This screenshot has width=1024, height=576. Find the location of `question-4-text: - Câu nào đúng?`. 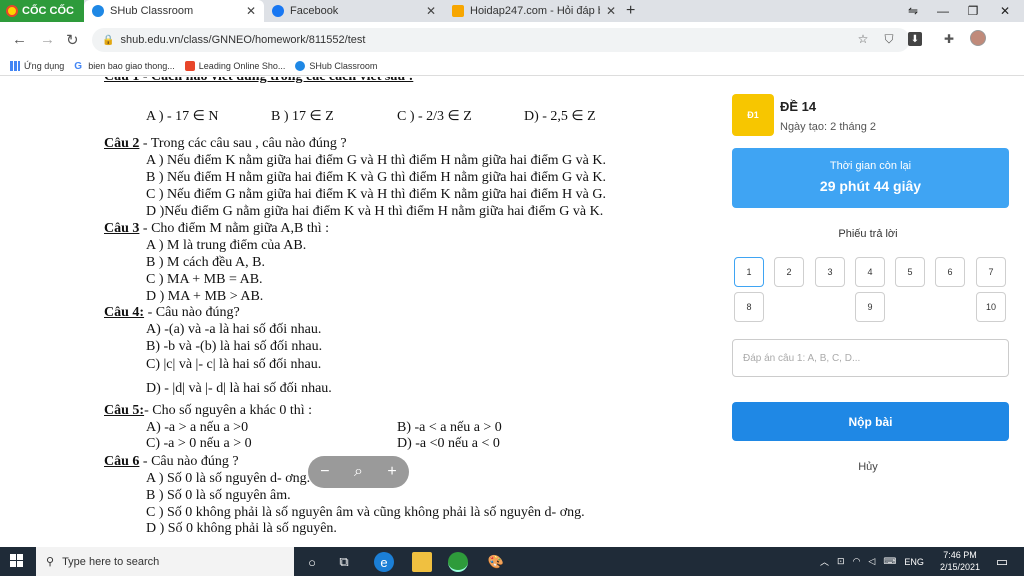

question-4-text: - Câu nào đúng? is located at coordinates (192, 312).